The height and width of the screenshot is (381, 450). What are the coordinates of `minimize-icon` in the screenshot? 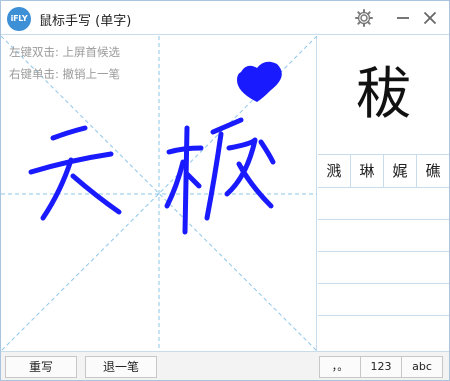 It's located at (403, 18).